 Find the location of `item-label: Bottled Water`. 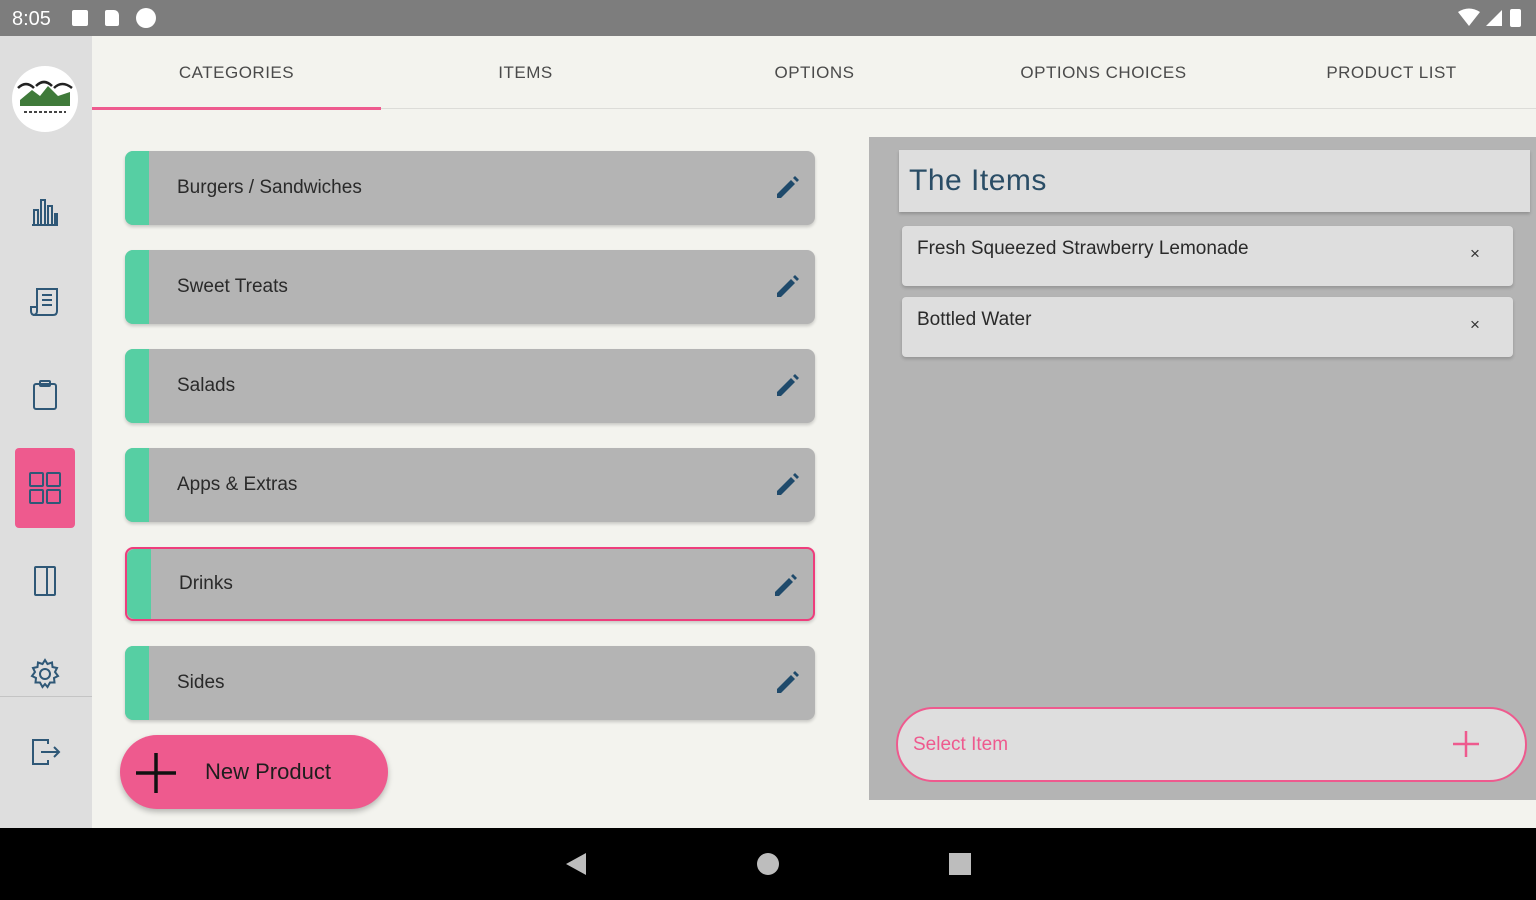

item-label: Bottled Water is located at coordinates (974, 319).